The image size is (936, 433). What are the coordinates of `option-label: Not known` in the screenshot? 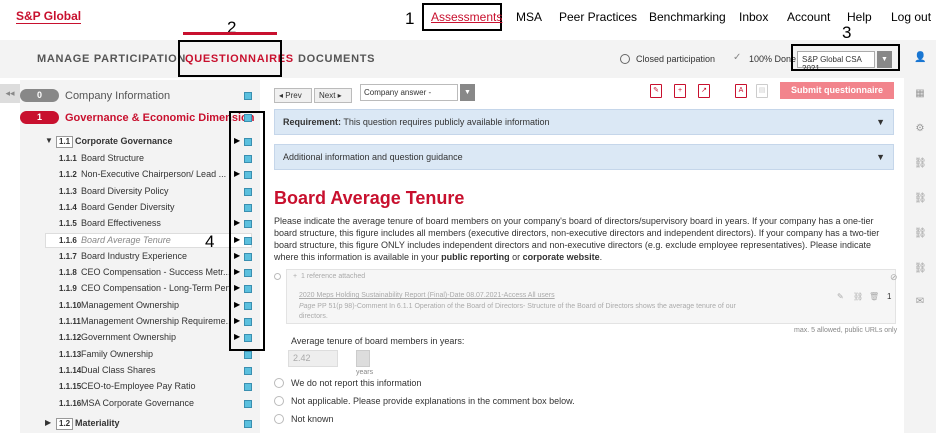 It's located at (312, 419).